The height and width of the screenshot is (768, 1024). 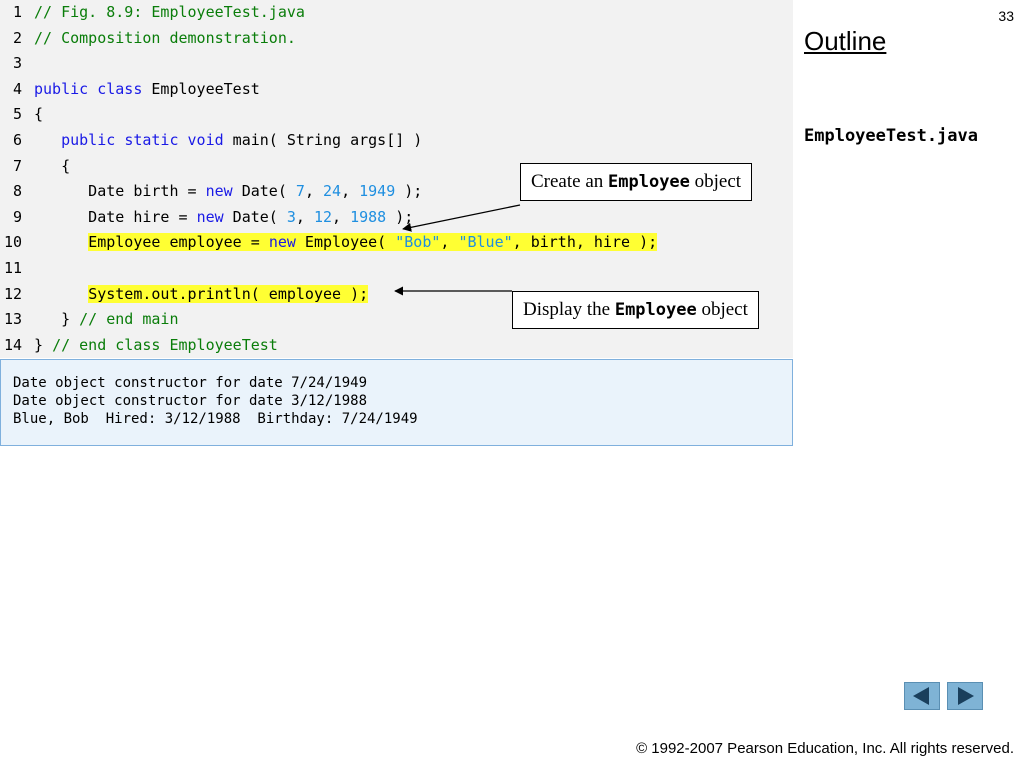 I want to click on callout-arrows, so click(x=457, y=250).